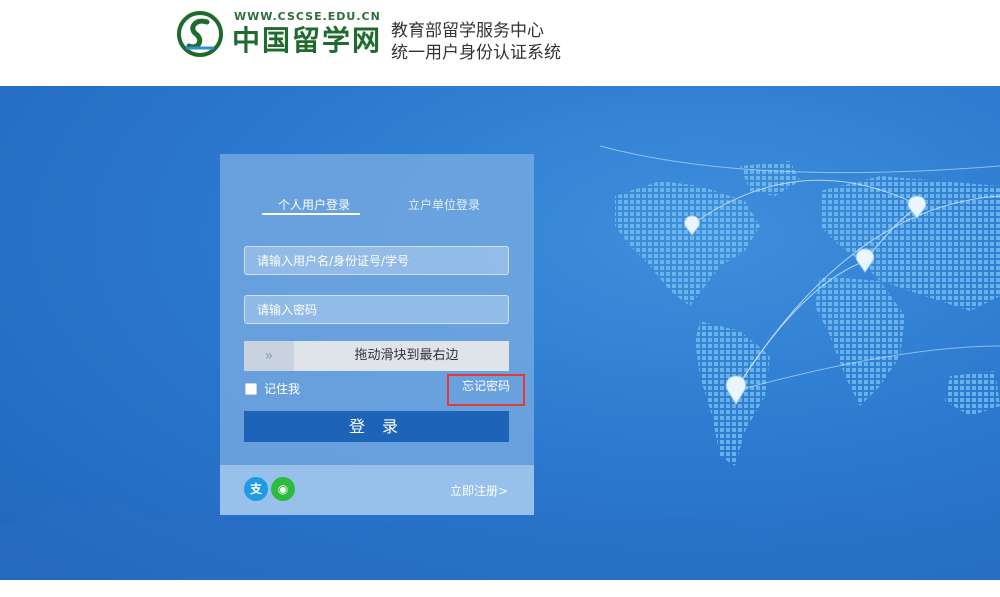  I want to click on site-url: WWW.CSCSE.EDU.CN, so click(307, 16).